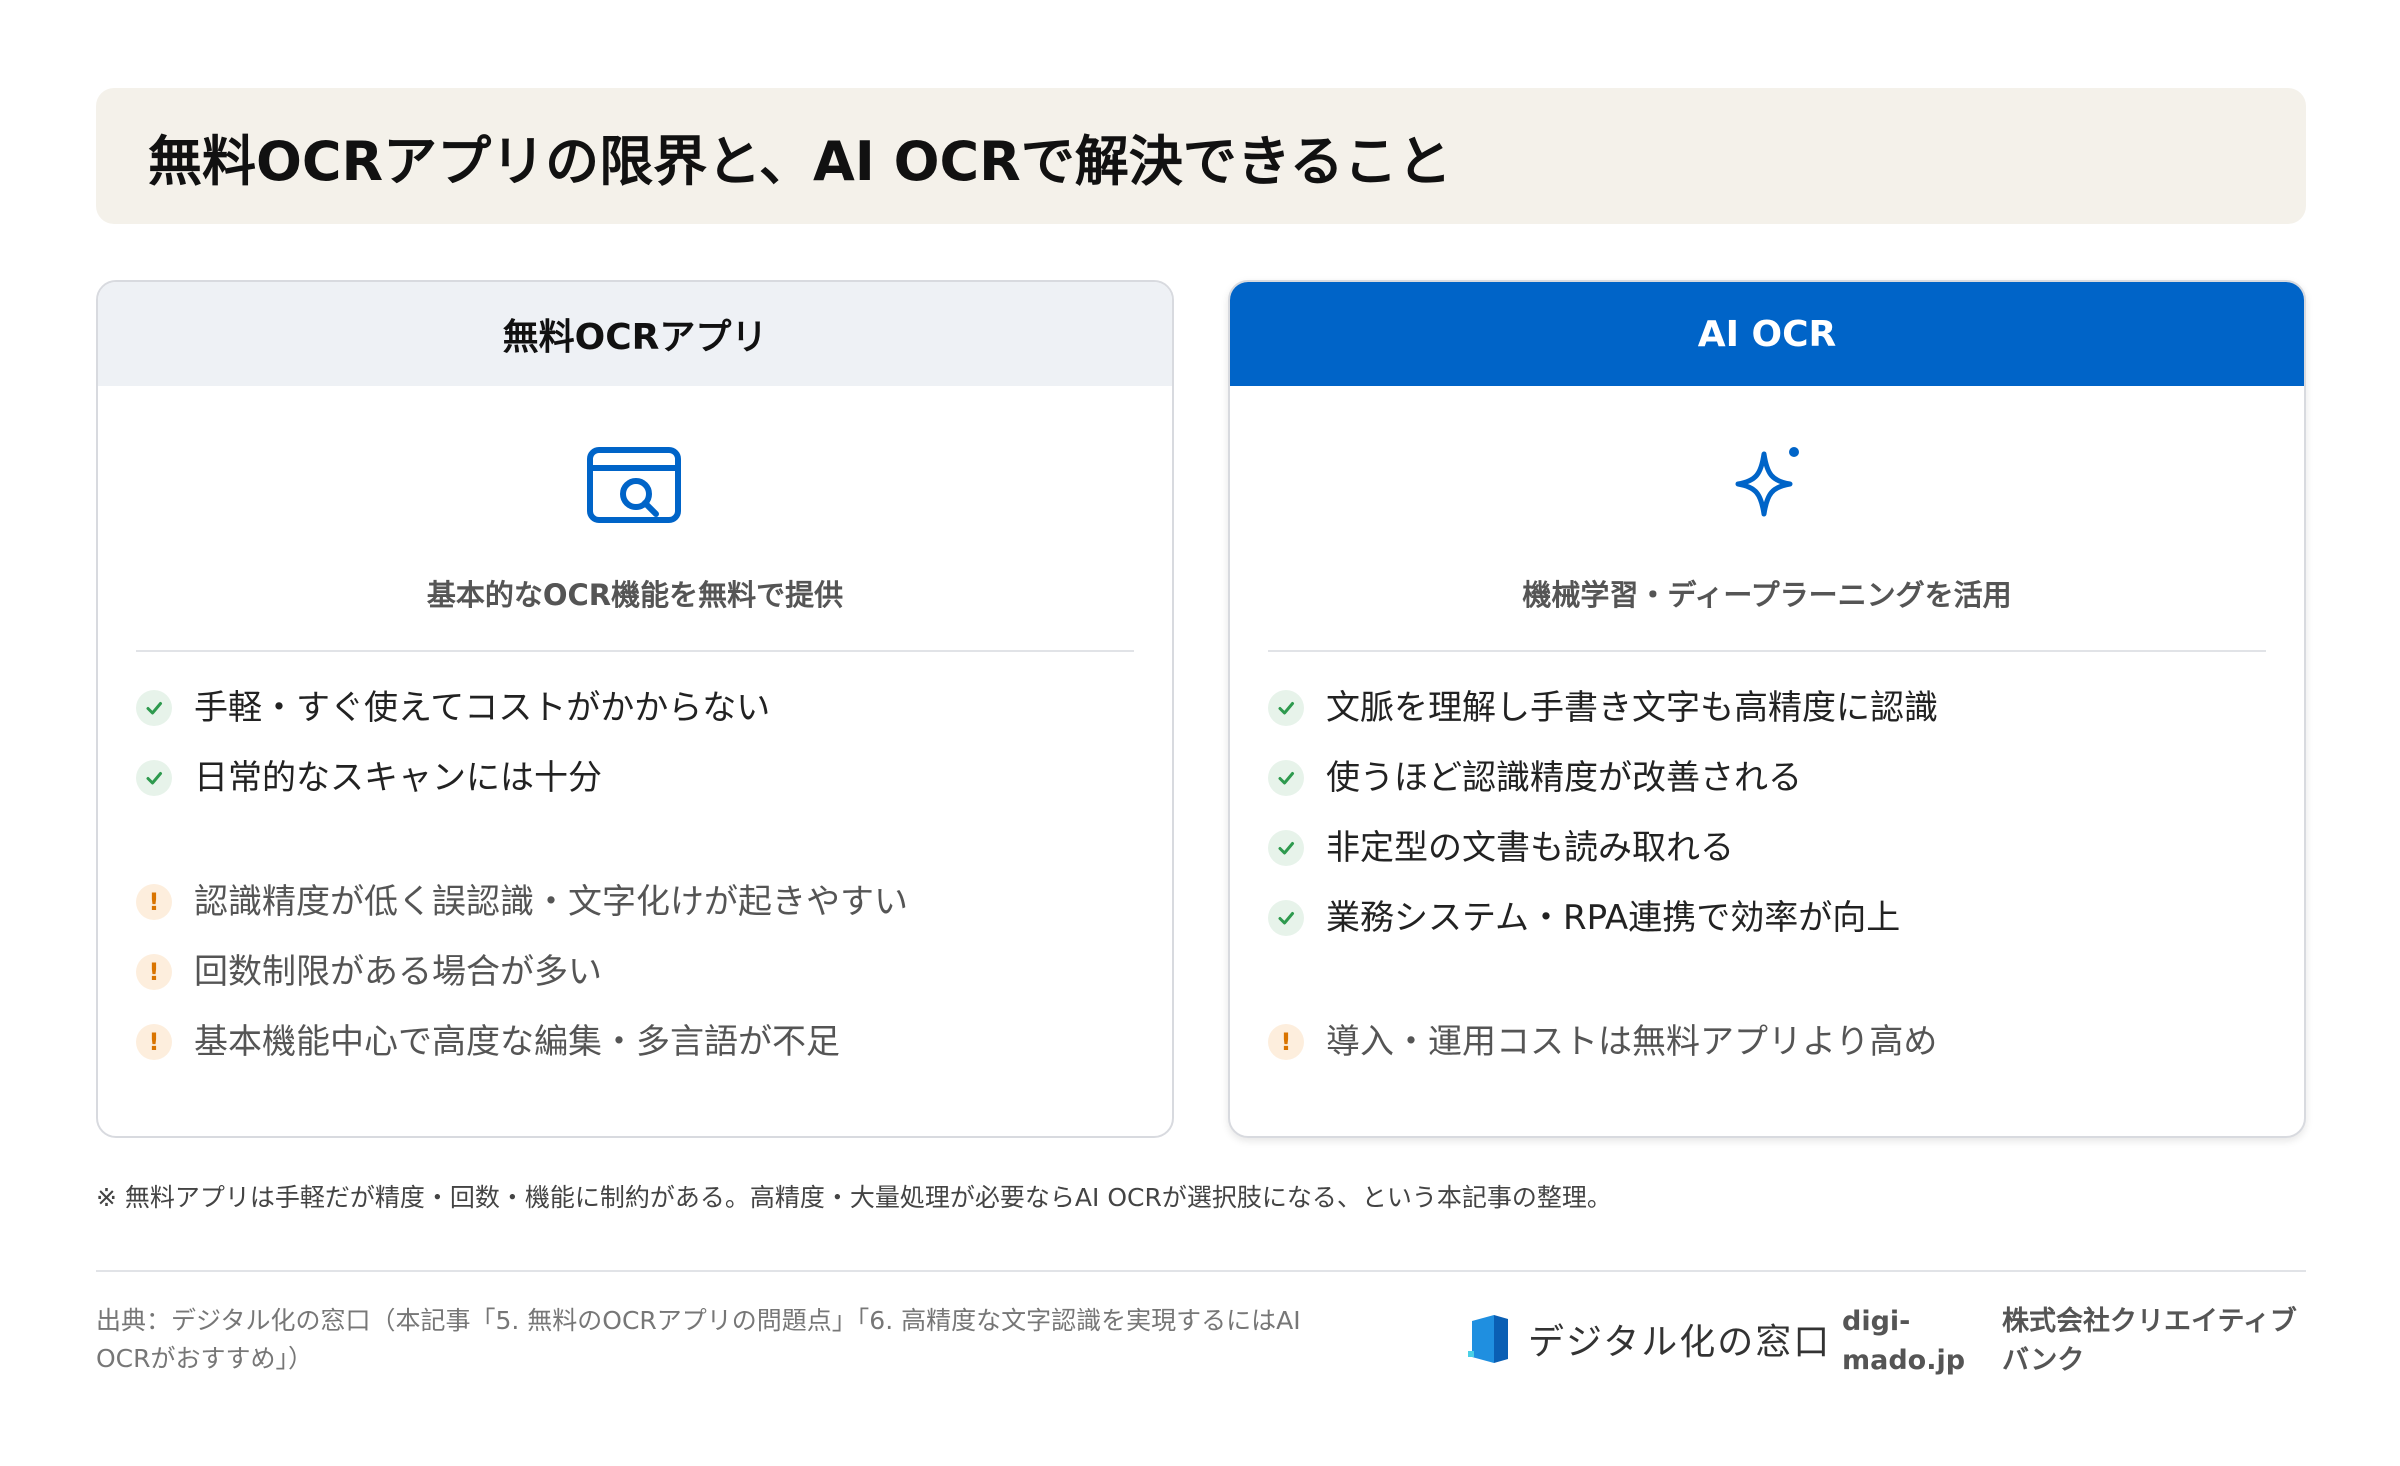  Describe the element at coordinates (1904, 1341) in the screenshot. I see `brand-domain: digi-mado.jp` at that location.